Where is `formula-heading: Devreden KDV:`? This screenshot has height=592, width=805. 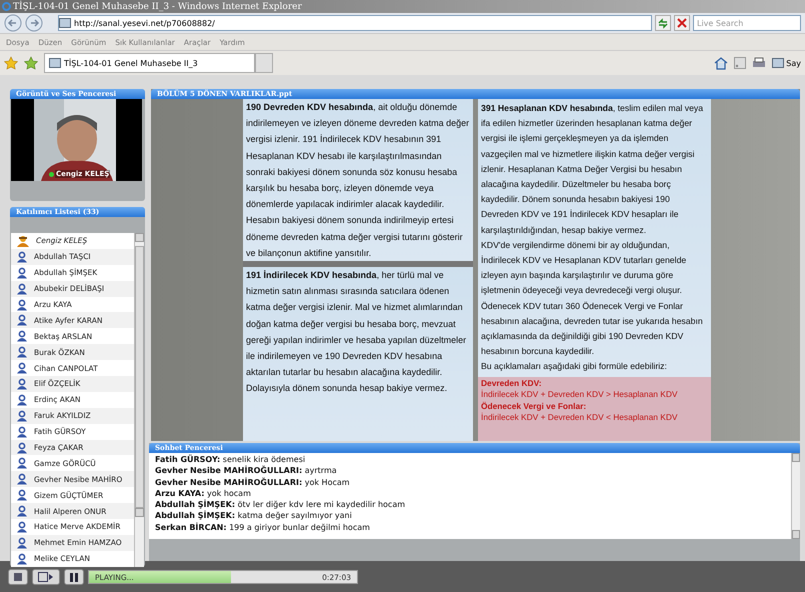 formula-heading: Devreden KDV: is located at coordinates (512, 384).